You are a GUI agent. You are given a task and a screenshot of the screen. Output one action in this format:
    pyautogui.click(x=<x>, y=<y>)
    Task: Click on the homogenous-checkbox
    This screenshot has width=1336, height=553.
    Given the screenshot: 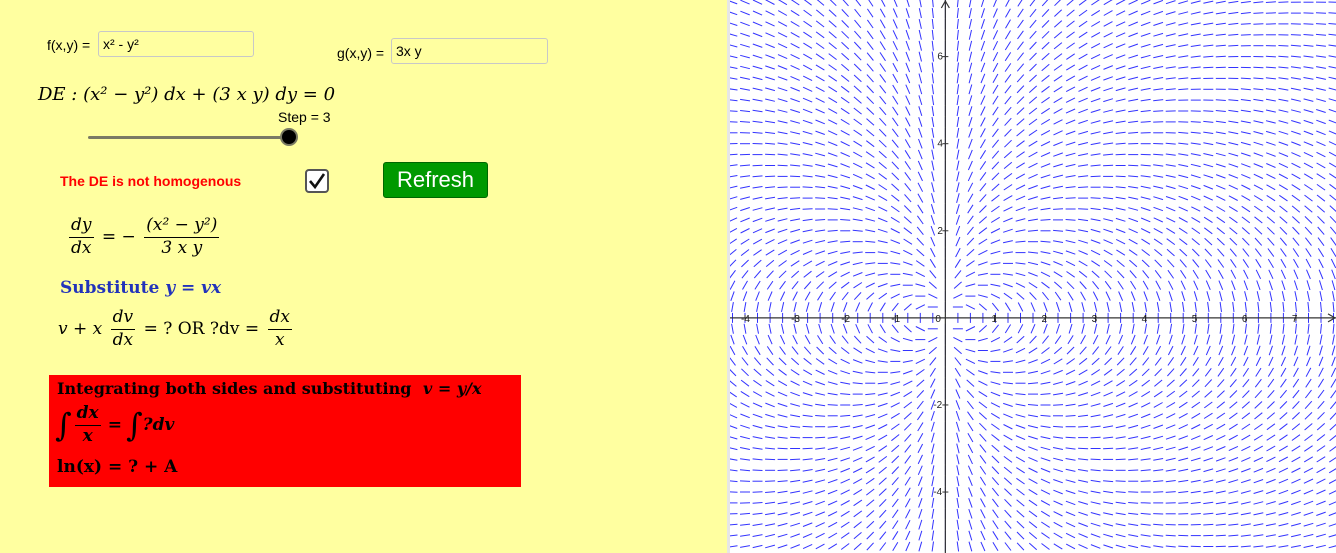 What is the action you would take?
    pyautogui.click(x=317, y=181)
    